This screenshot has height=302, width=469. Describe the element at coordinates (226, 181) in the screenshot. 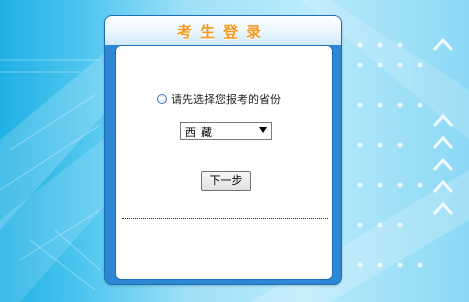

I see `next-step-button: 下一步` at that location.